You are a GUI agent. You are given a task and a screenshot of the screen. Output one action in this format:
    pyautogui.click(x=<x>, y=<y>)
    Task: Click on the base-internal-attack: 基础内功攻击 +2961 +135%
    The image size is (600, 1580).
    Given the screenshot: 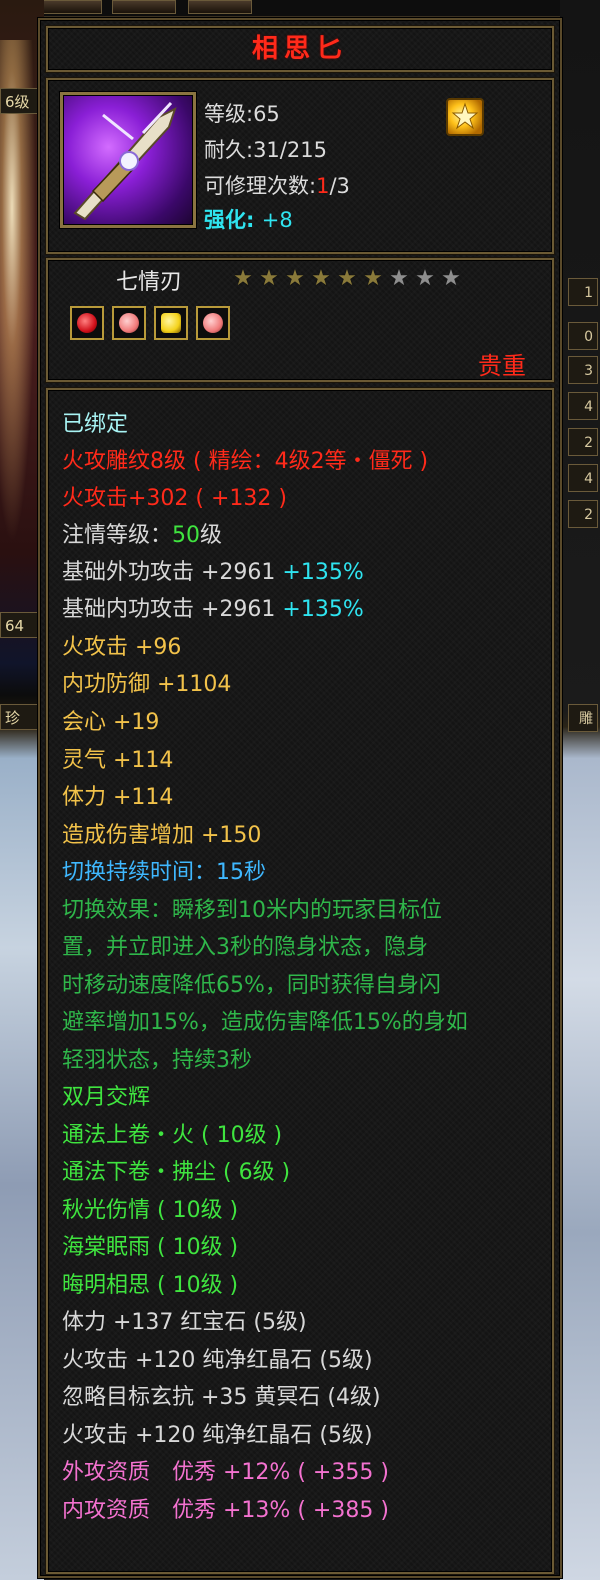 What is the action you would take?
    pyautogui.click(x=213, y=610)
    